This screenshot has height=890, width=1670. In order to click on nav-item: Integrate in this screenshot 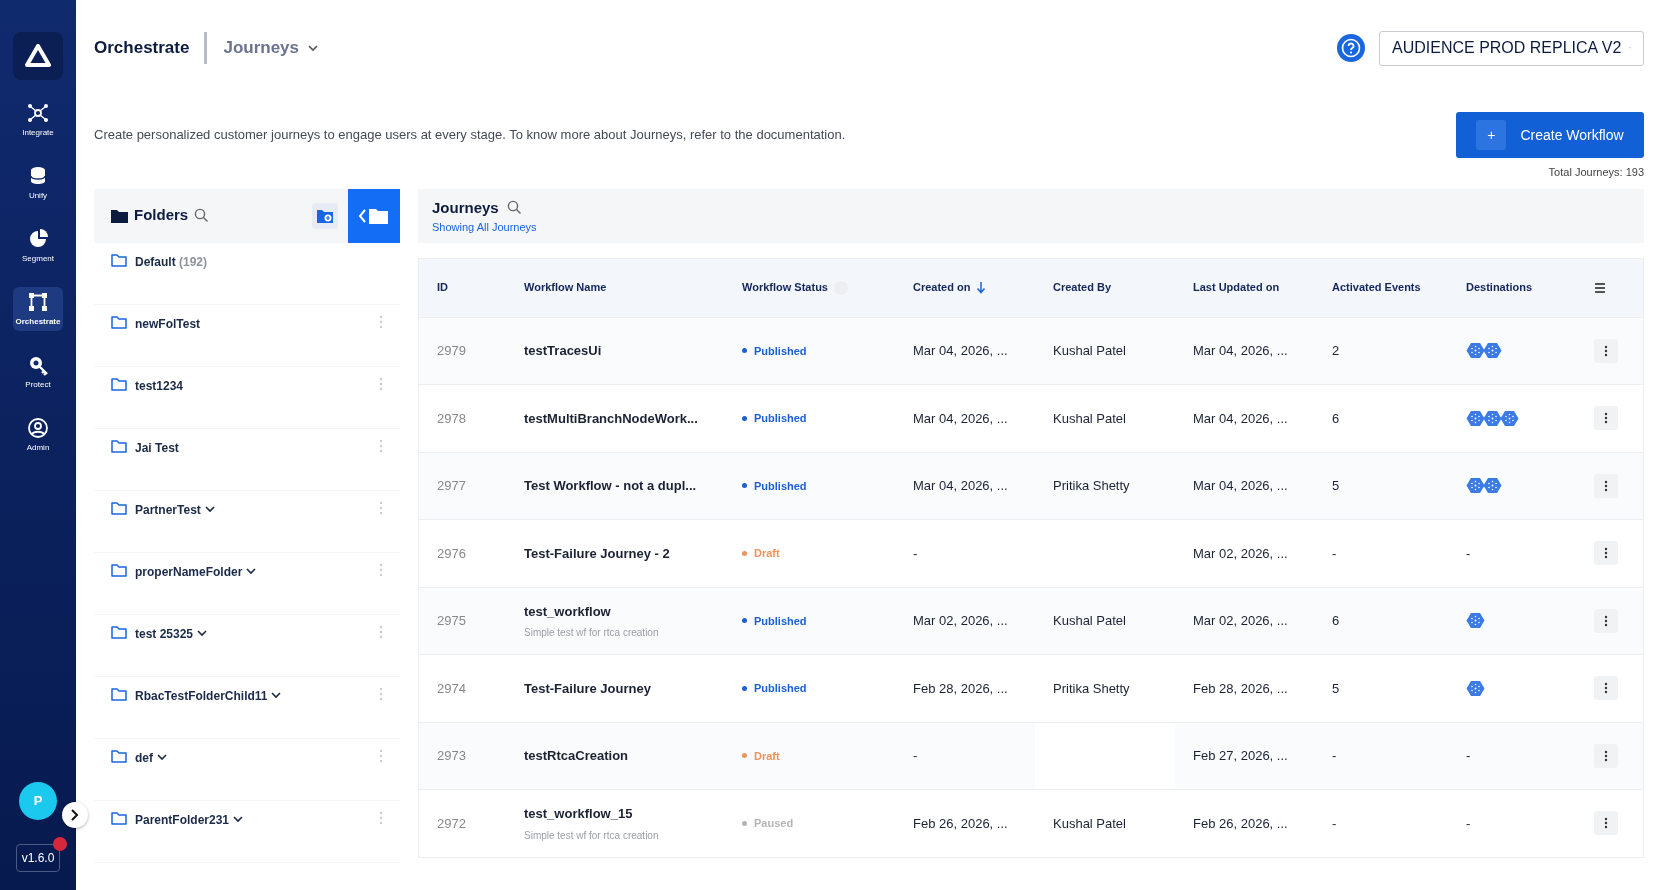, I will do `click(38, 120)`.